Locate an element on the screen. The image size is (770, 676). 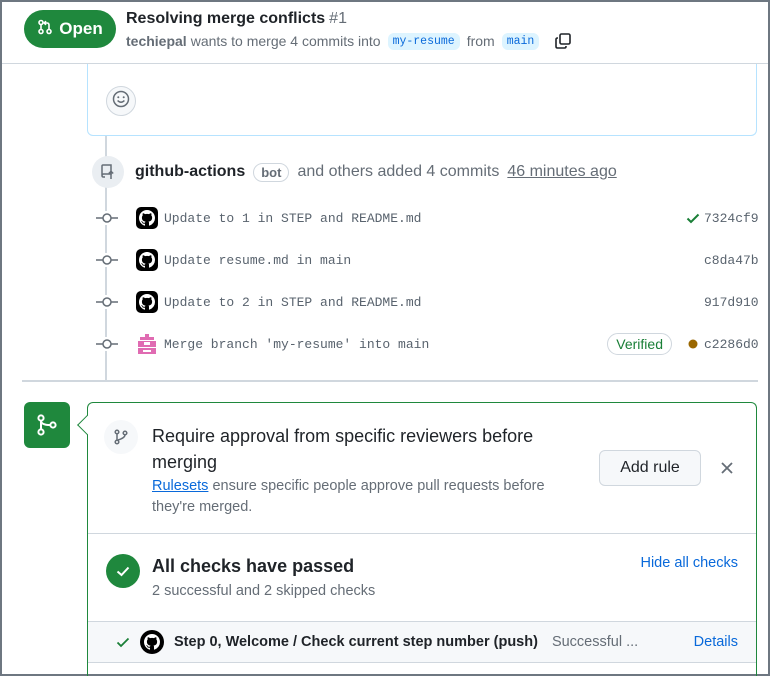
pr-state-badge: Open is located at coordinates (70, 29).